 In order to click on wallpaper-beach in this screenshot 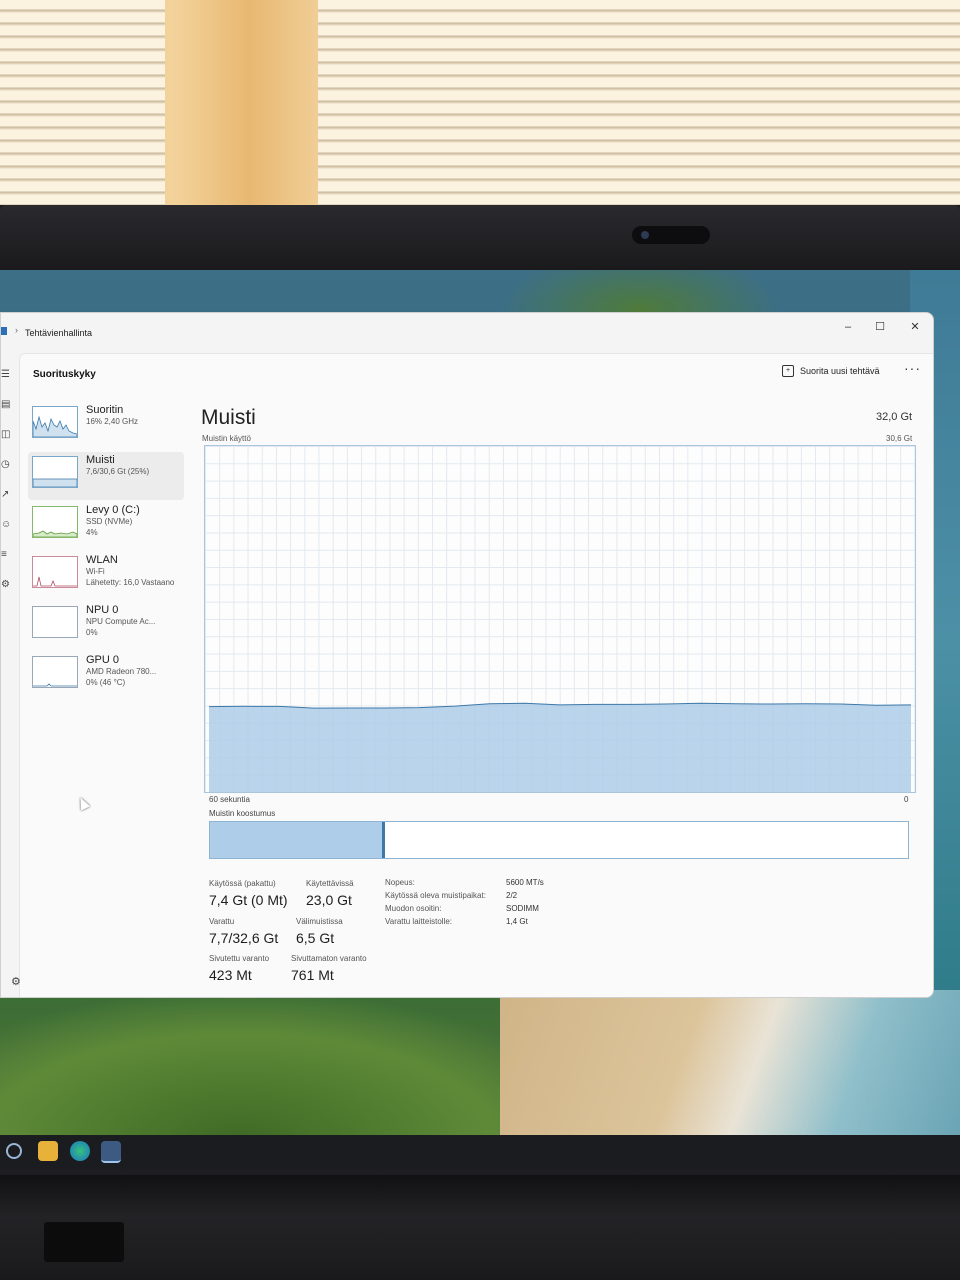, I will do `click(730, 1064)`.